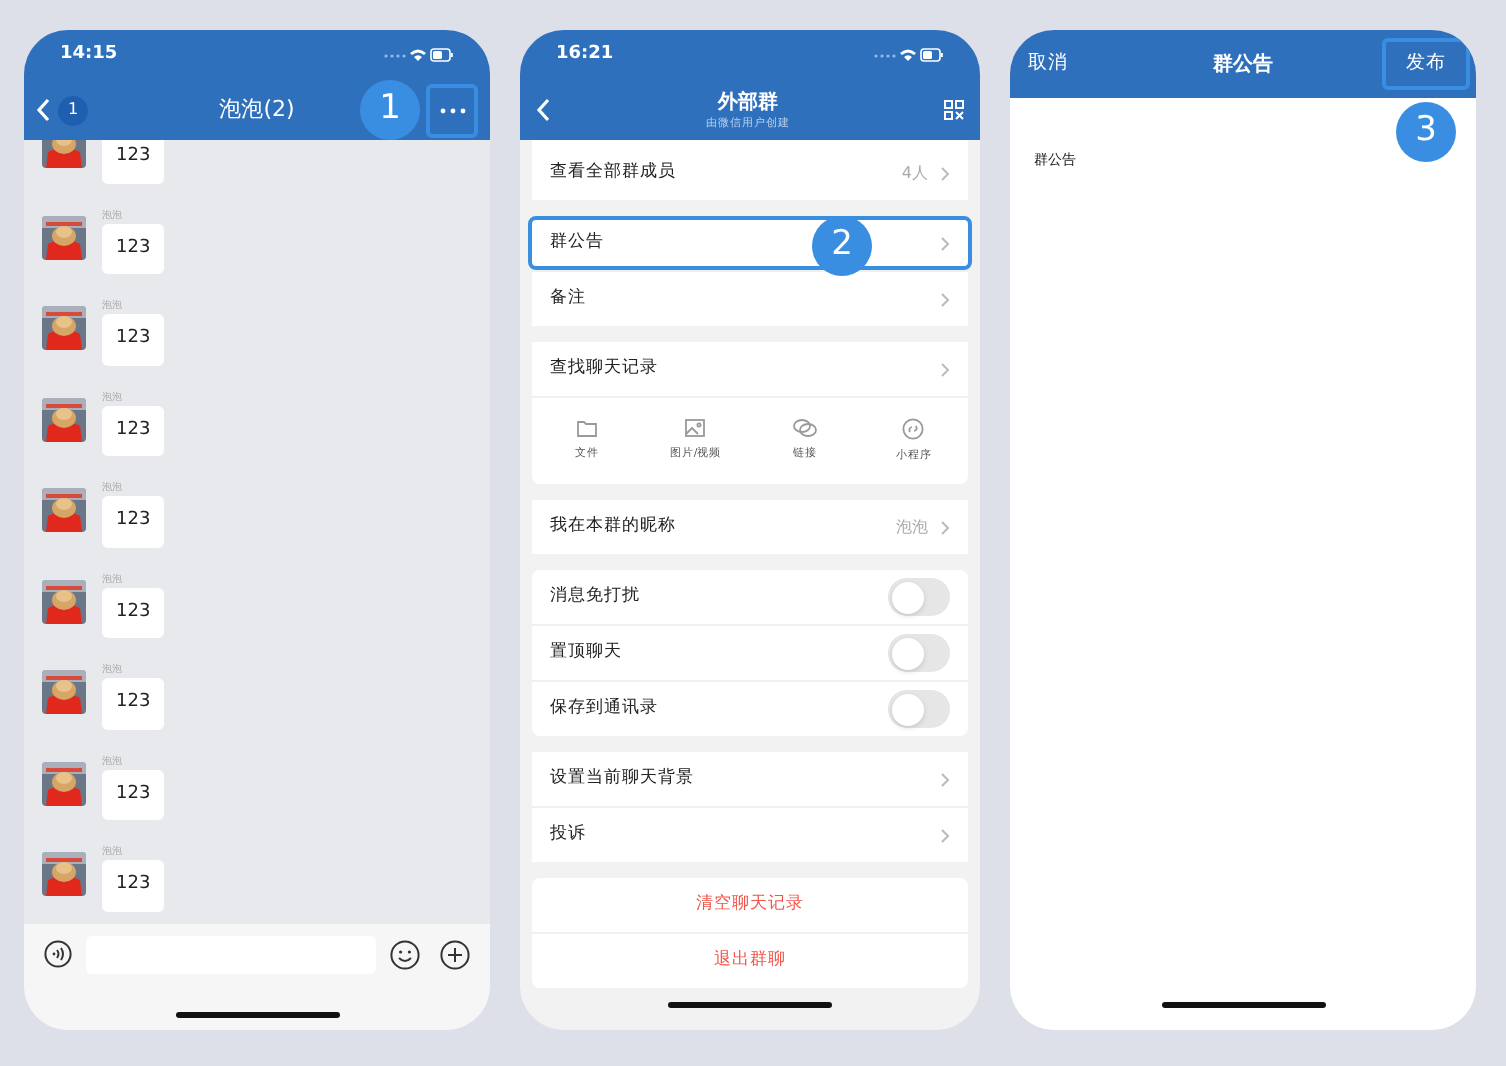 The width and height of the screenshot is (1506, 1066). Describe the element at coordinates (750, 961) in the screenshot. I see `danger-action: 退出群聊` at that location.